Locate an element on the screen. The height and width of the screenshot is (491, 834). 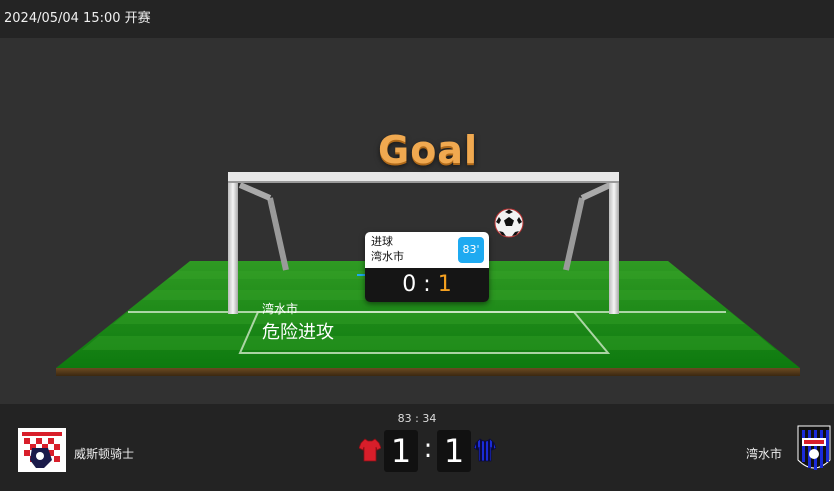
pitch-edge is located at coordinates (428, 372).